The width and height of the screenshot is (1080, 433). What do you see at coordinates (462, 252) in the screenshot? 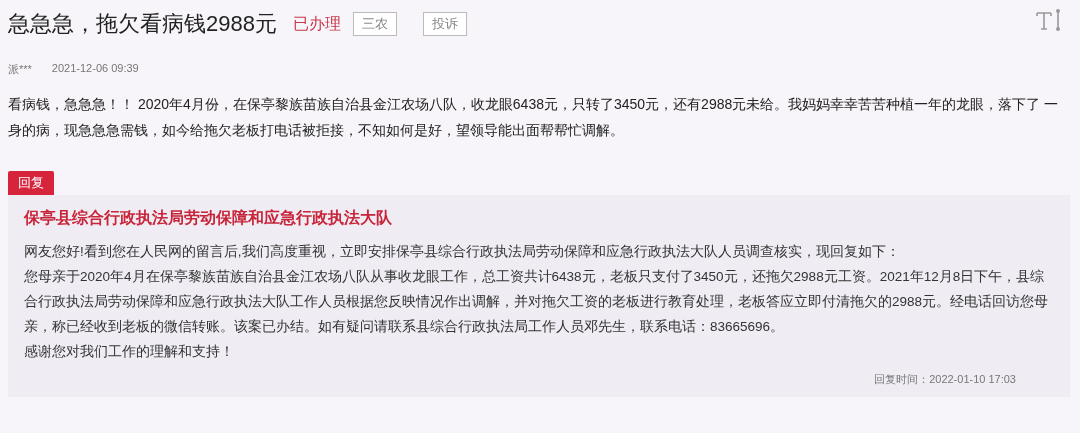
I see `reply-paragraph: 网友您好!看到您在人民网的留言后,我们高度重视，立即安排保亭县综合行政执法局劳动保障和应急行政执法大队人员调查核实，现回复如下：` at bounding box center [462, 252].